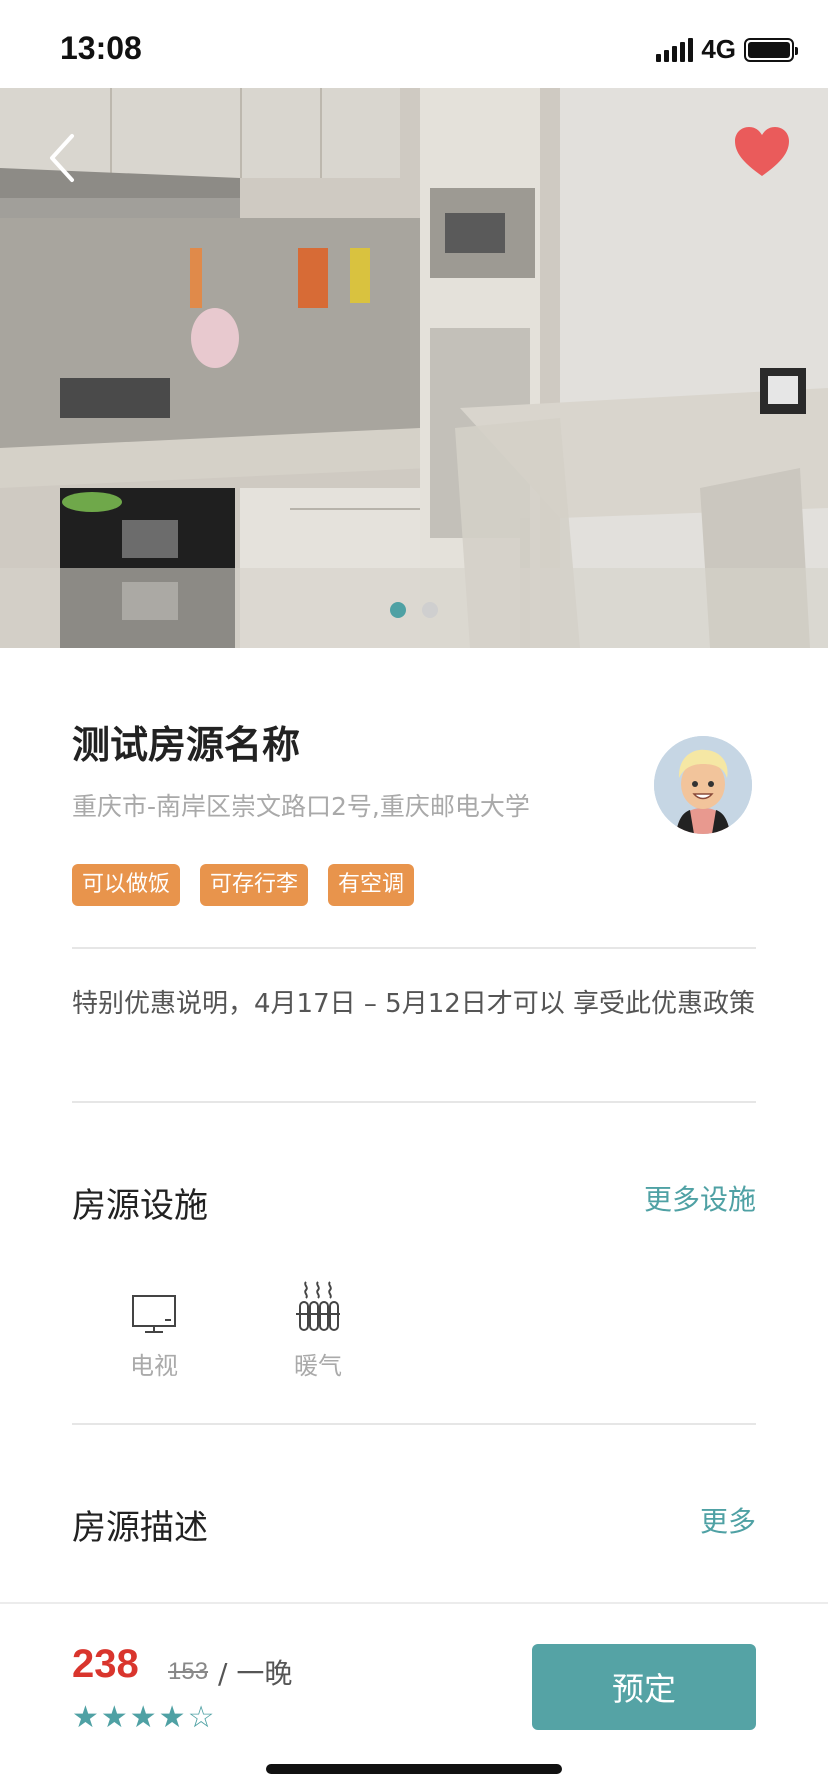 The width and height of the screenshot is (828, 1792). I want to click on facility-item-heater: 暖气, so click(318, 1329).